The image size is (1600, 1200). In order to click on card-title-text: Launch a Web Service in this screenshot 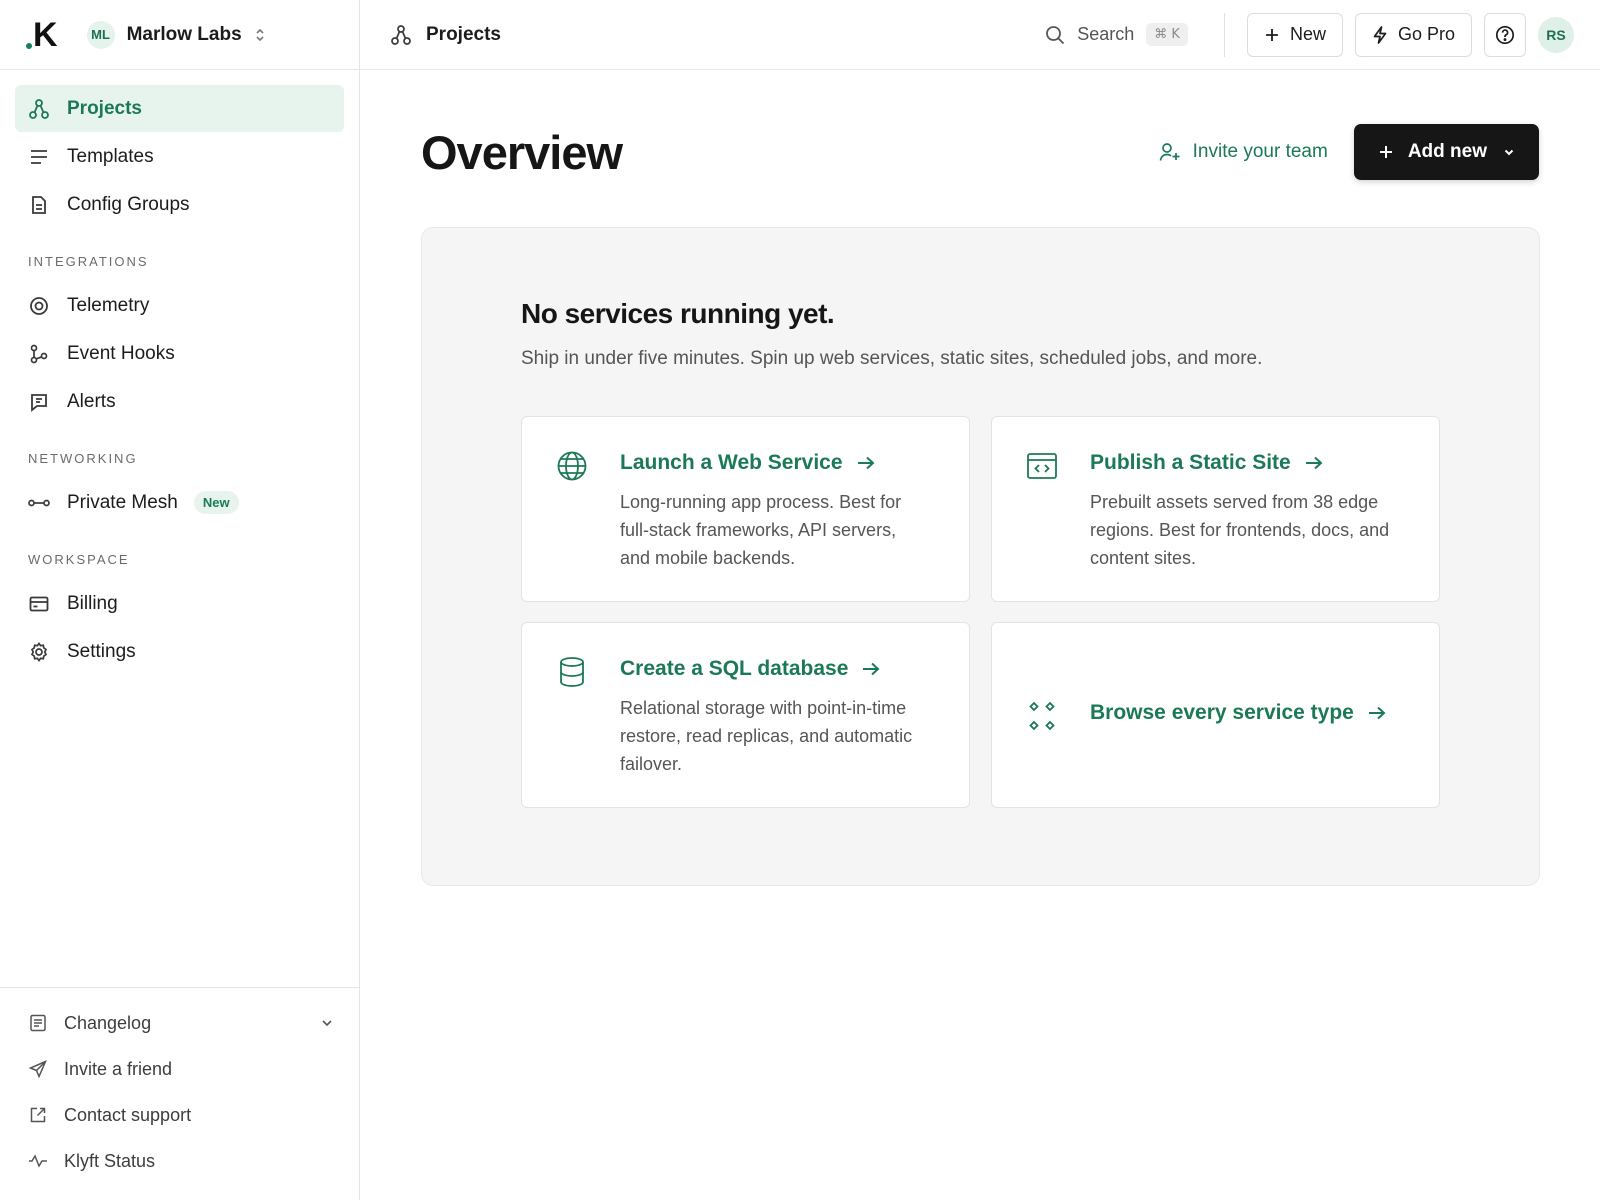, I will do `click(731, 462)`.